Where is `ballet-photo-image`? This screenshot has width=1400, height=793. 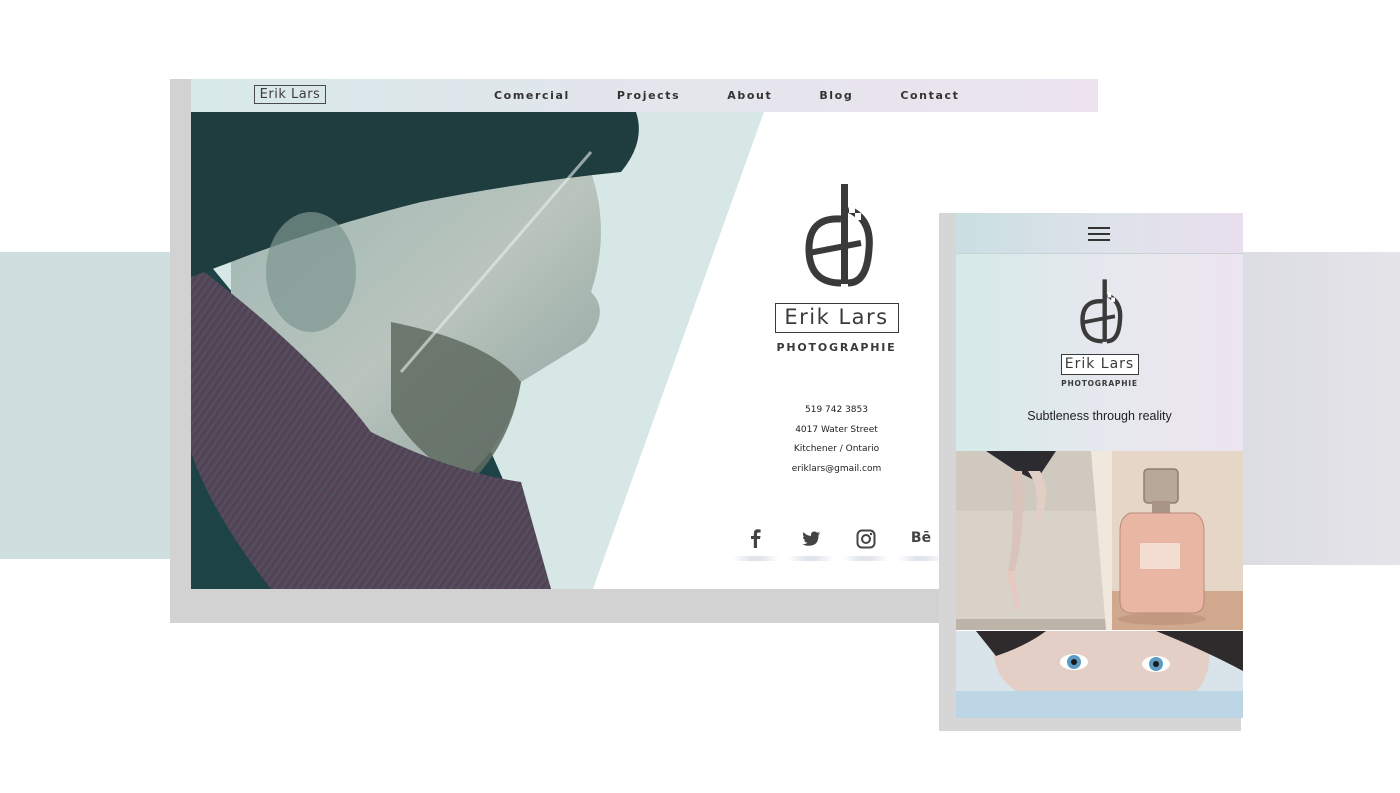 ballet-photo-image is located at coordinates (1034, 540).